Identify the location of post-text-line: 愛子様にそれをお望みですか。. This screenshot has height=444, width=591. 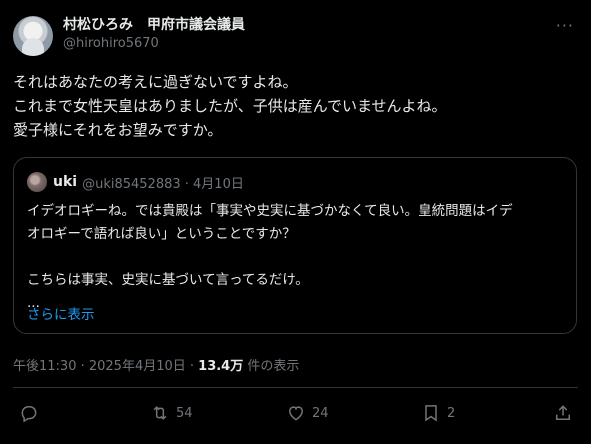
(118, 130).